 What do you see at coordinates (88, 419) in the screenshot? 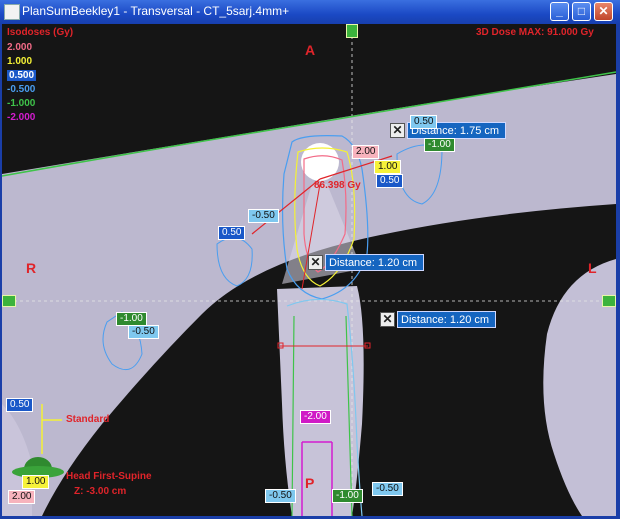
I see `orientation-standard-label: Standard` at bounding box center [88, 419].